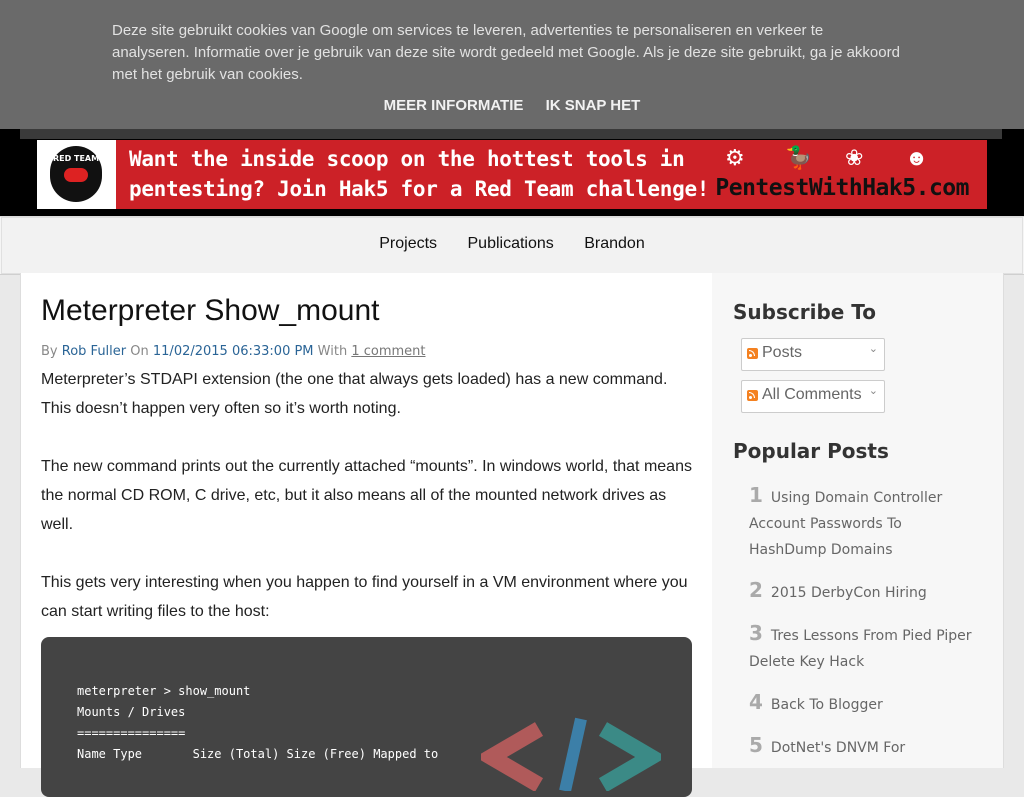 The width and height of the screenshot is (1024, 797). What do you see at coordinates (782, 352) in the screenshot?
I see `subscribe-posts-label: Posts` at bounding box center [782, 352].